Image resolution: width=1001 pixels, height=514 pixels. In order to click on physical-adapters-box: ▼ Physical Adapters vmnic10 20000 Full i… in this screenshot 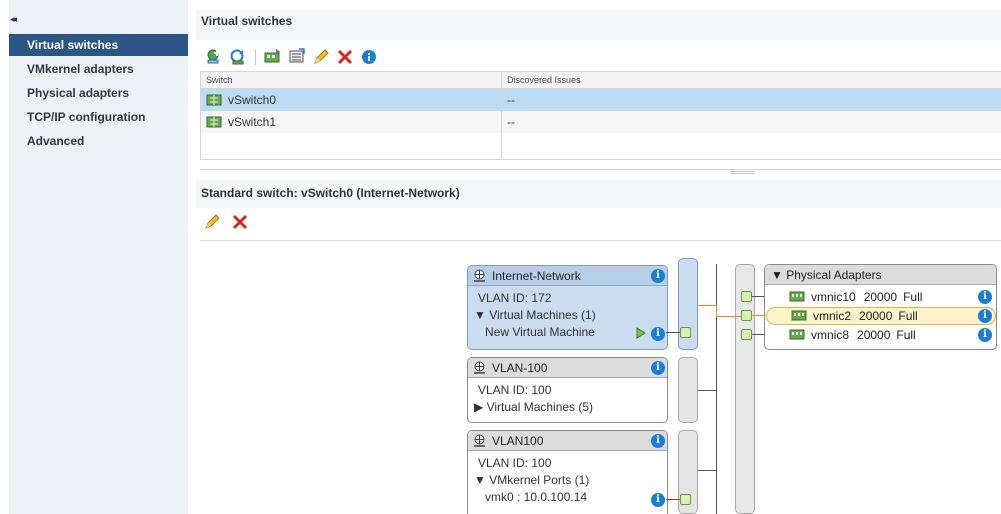, I will do `click(880, 307)`.